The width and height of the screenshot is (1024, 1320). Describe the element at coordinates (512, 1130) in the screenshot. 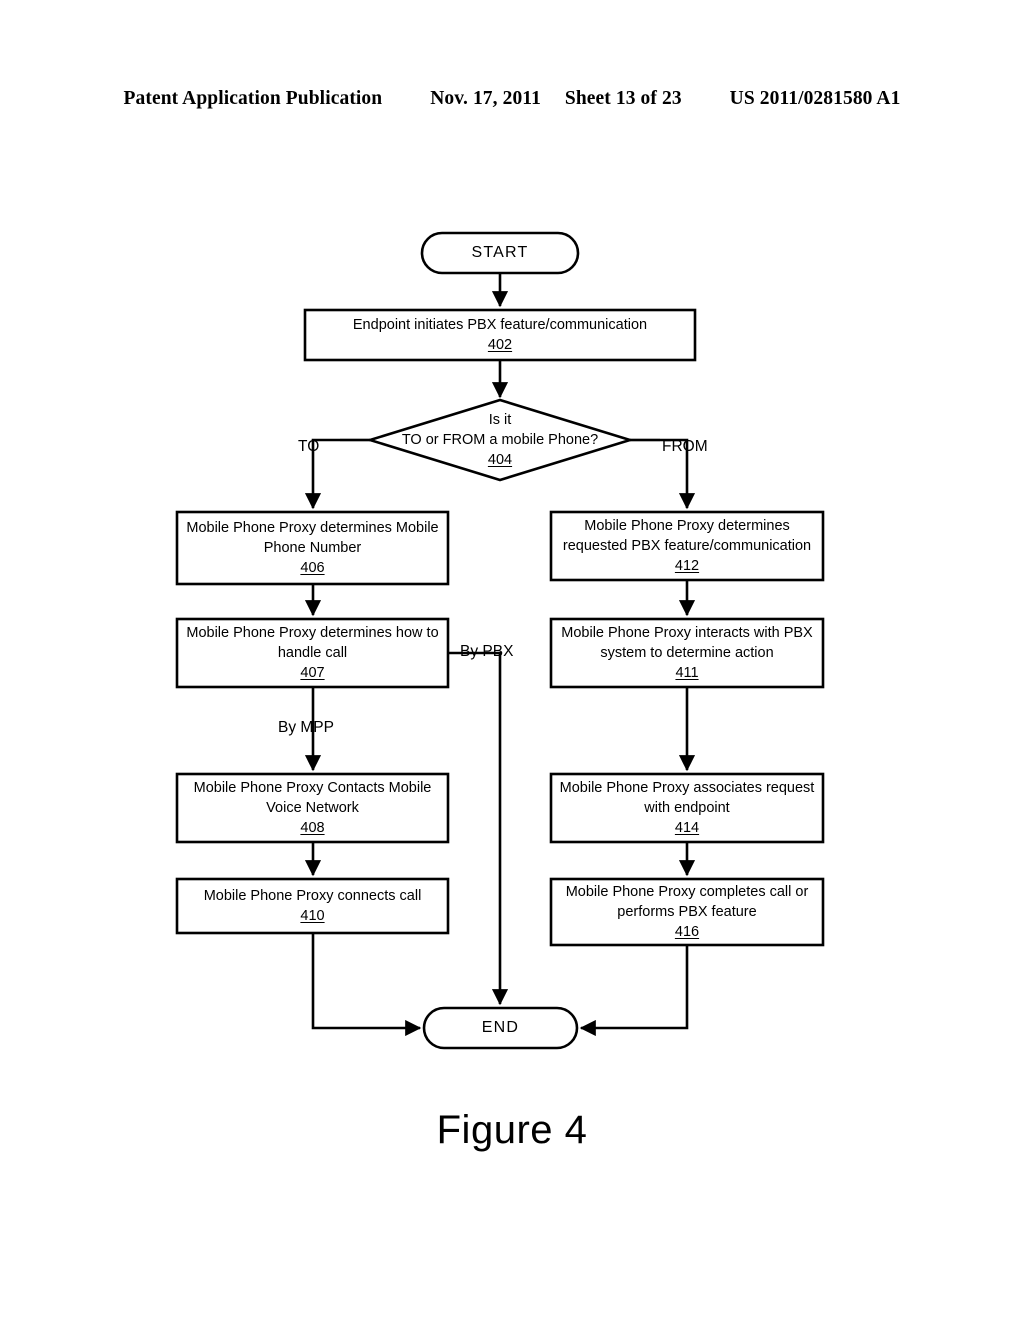

I see `figure-caption: Figure 4` at that location.